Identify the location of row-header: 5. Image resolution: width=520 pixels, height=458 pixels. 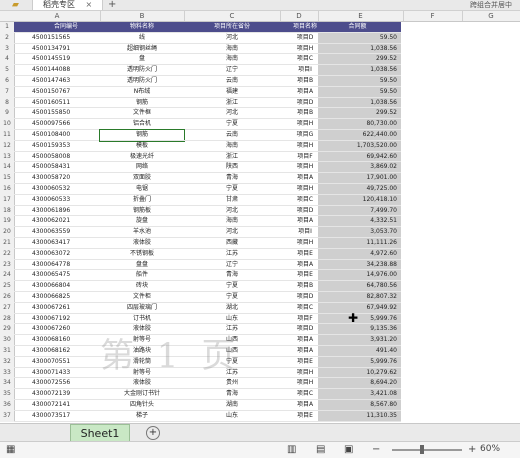
(7, 70).